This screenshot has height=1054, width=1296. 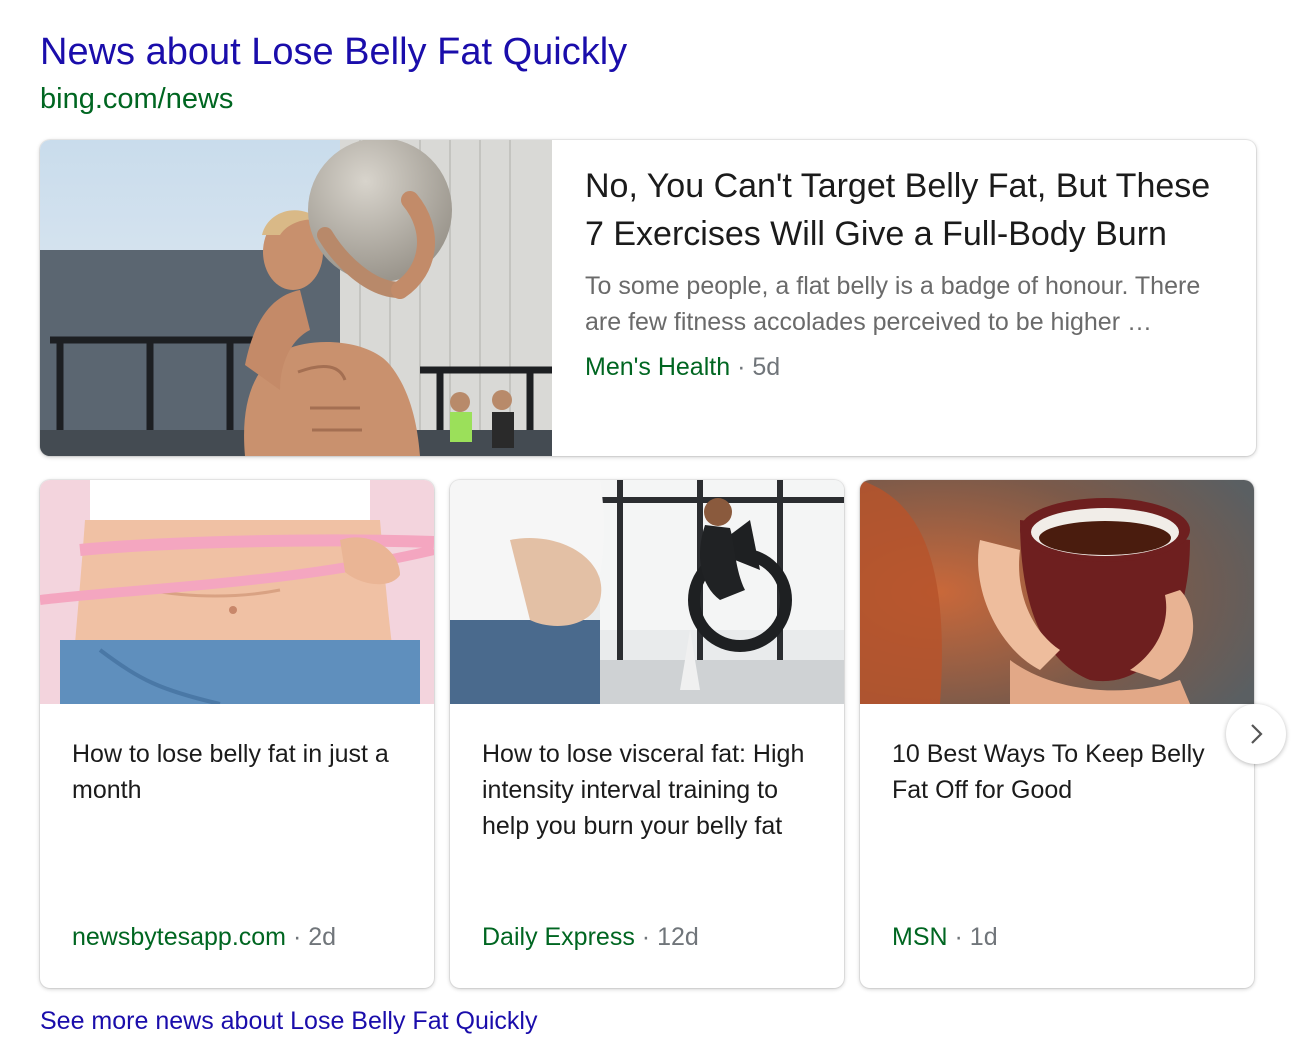 What do you see at coordinates (983, 937) in the screenshot?
I see `news-card-3-age: 1d` at bounding box center [983, 937].